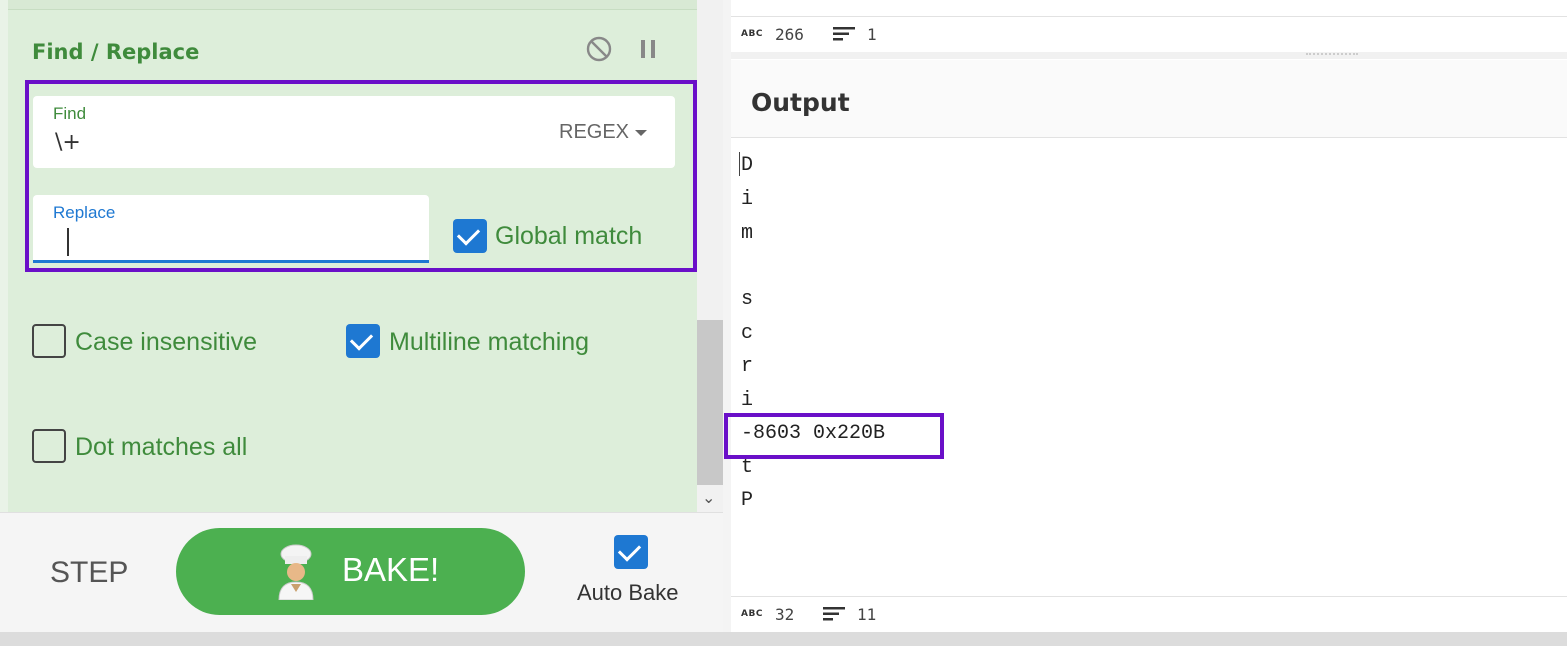 The height and width of the screenshot is (646, 1567). What do you see at coordinates (1149, 99) in the screenshot?
I see `output-header` at bounding box center [1149, 99].